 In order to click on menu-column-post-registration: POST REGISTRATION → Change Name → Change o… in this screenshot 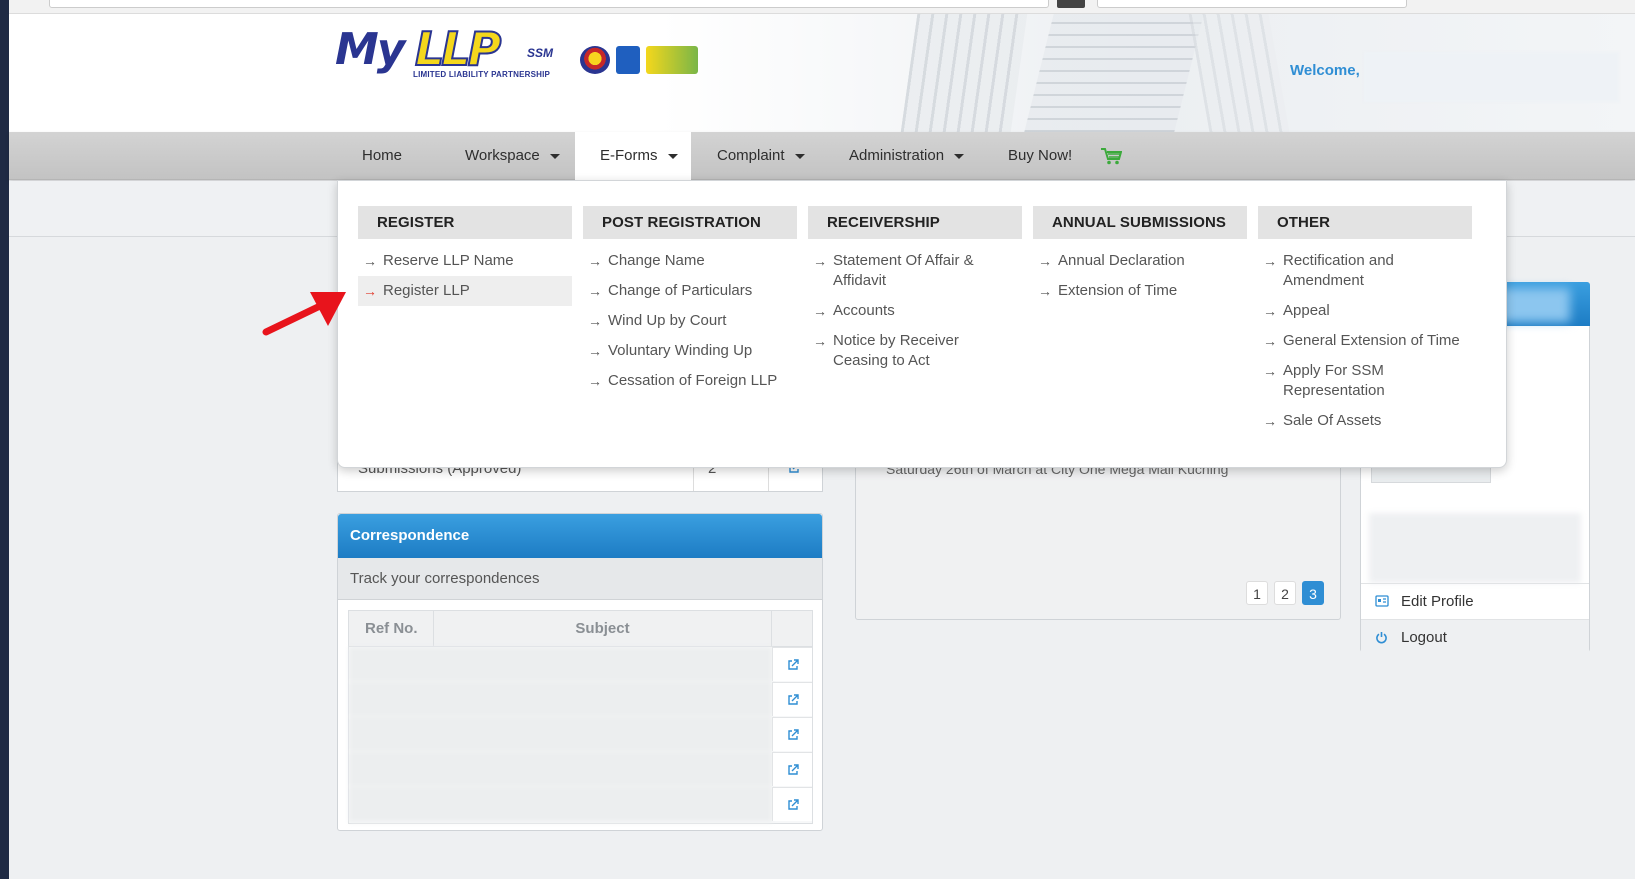, I will do `click(690, 301)`.